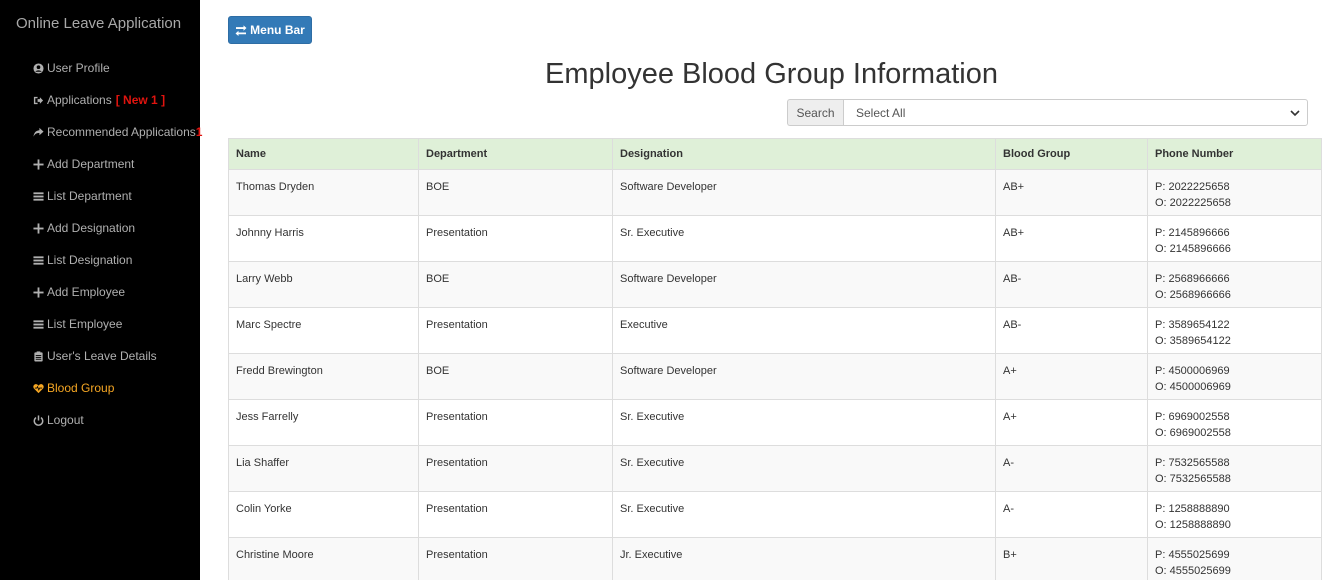 The height and width of the screenshot is (580, 1343). Describe the element at coordinates (881, 112) in the screenshot. I see `select-value: Select All` at that location.